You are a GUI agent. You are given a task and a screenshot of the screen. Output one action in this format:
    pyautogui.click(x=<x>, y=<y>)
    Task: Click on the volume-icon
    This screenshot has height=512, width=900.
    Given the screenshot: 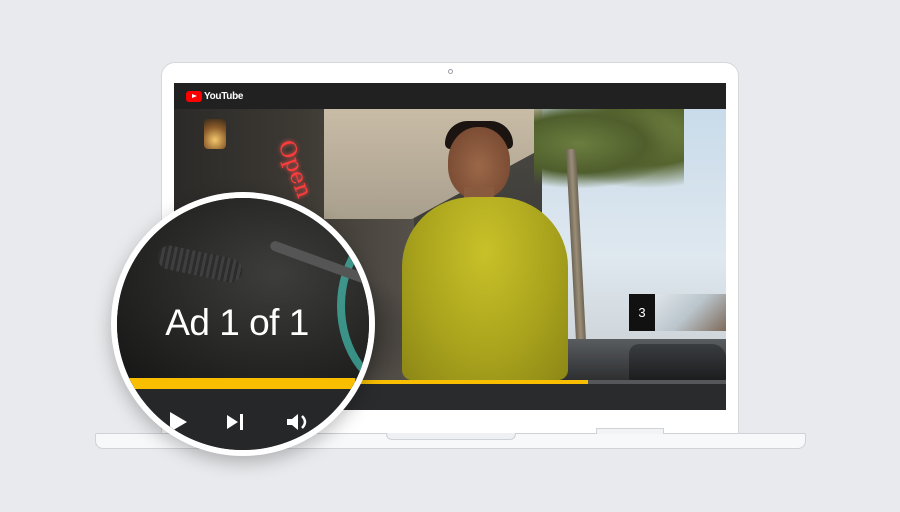 What is the action you would take?
    pyautogui.click(x=297, y=422)
    